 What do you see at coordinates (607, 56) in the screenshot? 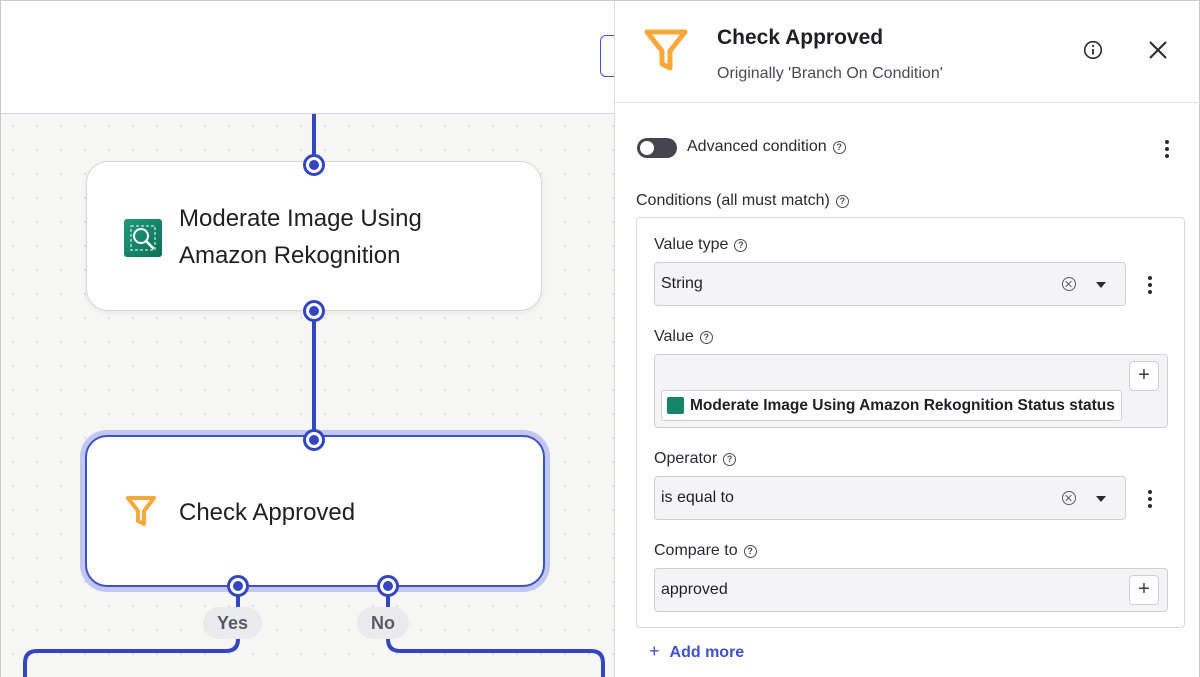
I see `toolbar-button` at bounding box center [607, 56].